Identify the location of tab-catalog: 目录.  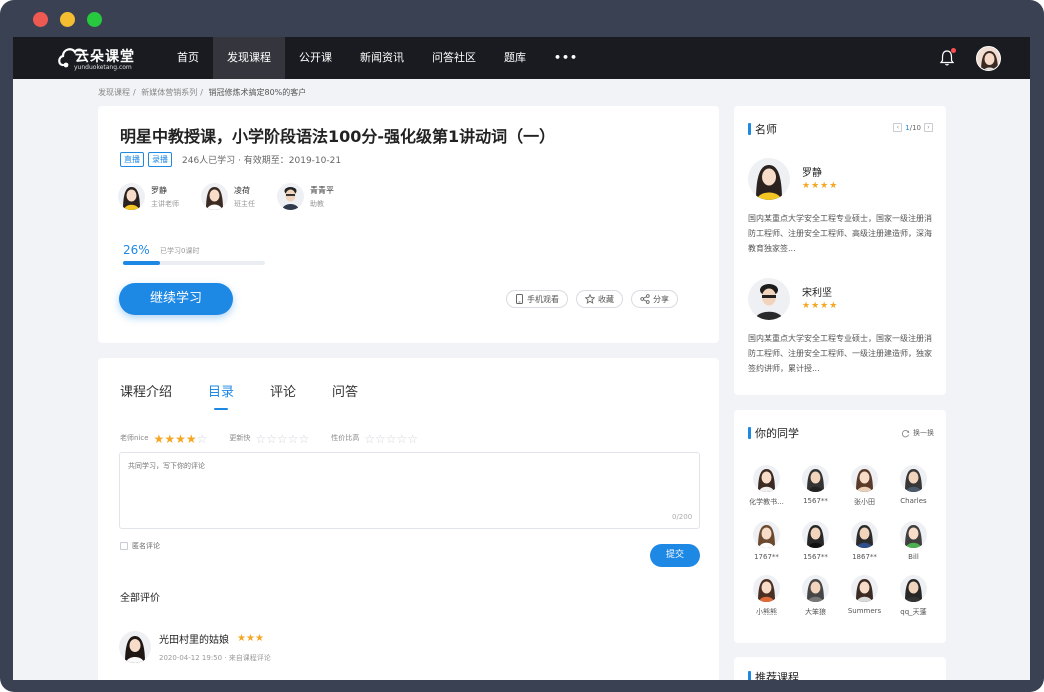
(221, 395).